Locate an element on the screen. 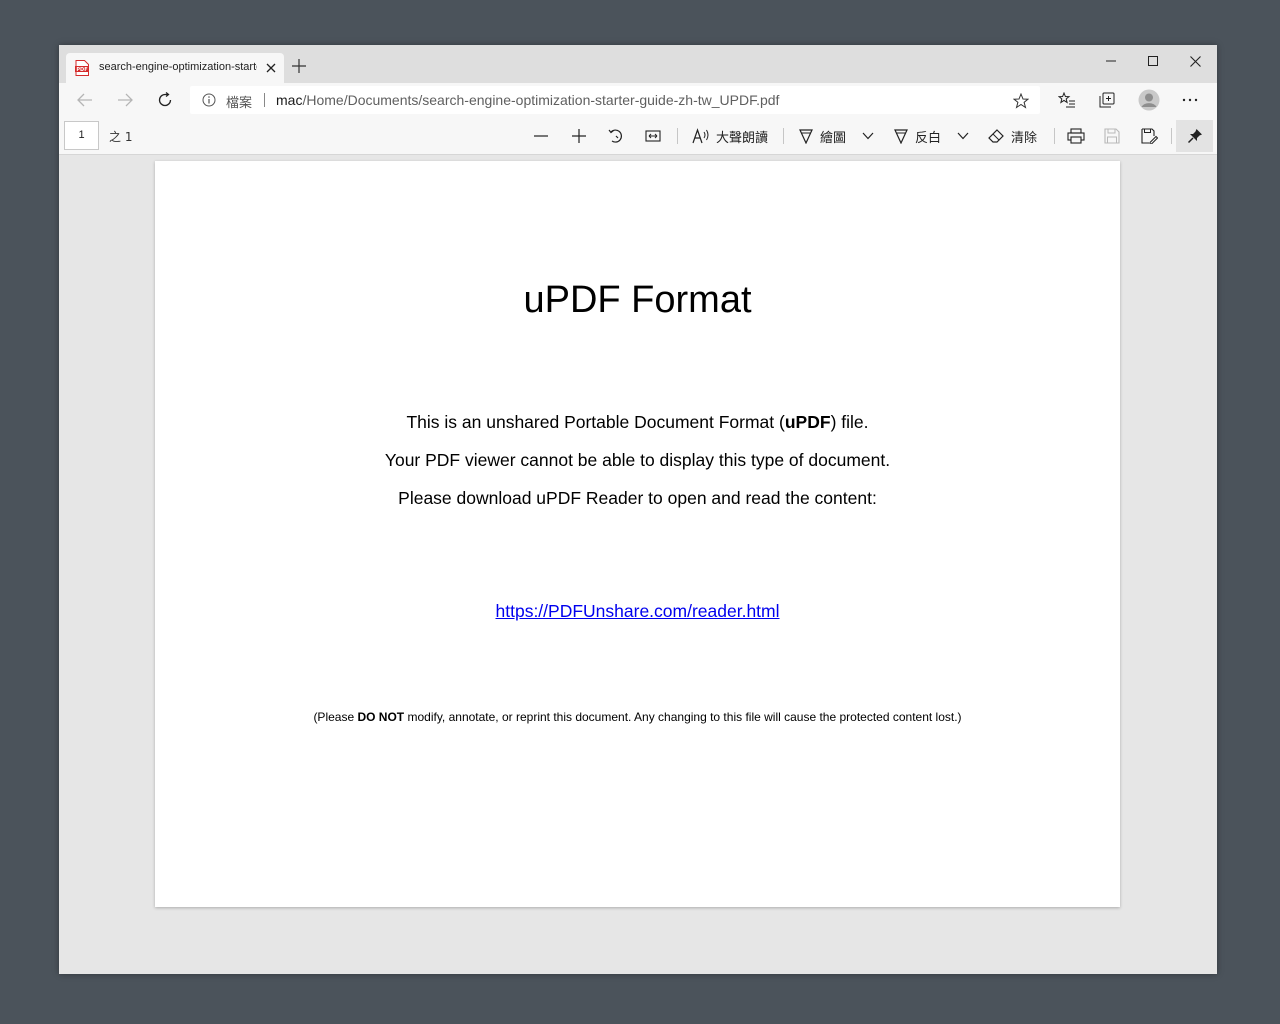 This screenshot has width=1280, height=1024. forward-button is located at coordinates (125, 100).